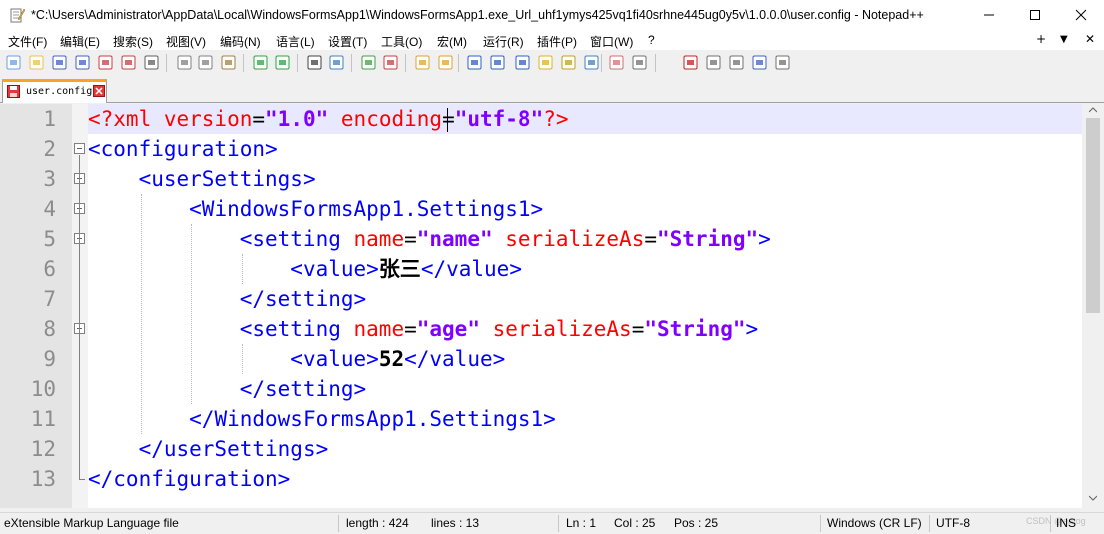 The height and width of the screenshot is (534, 1104). What do you see at coordinates (522, 62) in the screenshot?
I see `indent-guide-icon` at bounding box center [522, 62].